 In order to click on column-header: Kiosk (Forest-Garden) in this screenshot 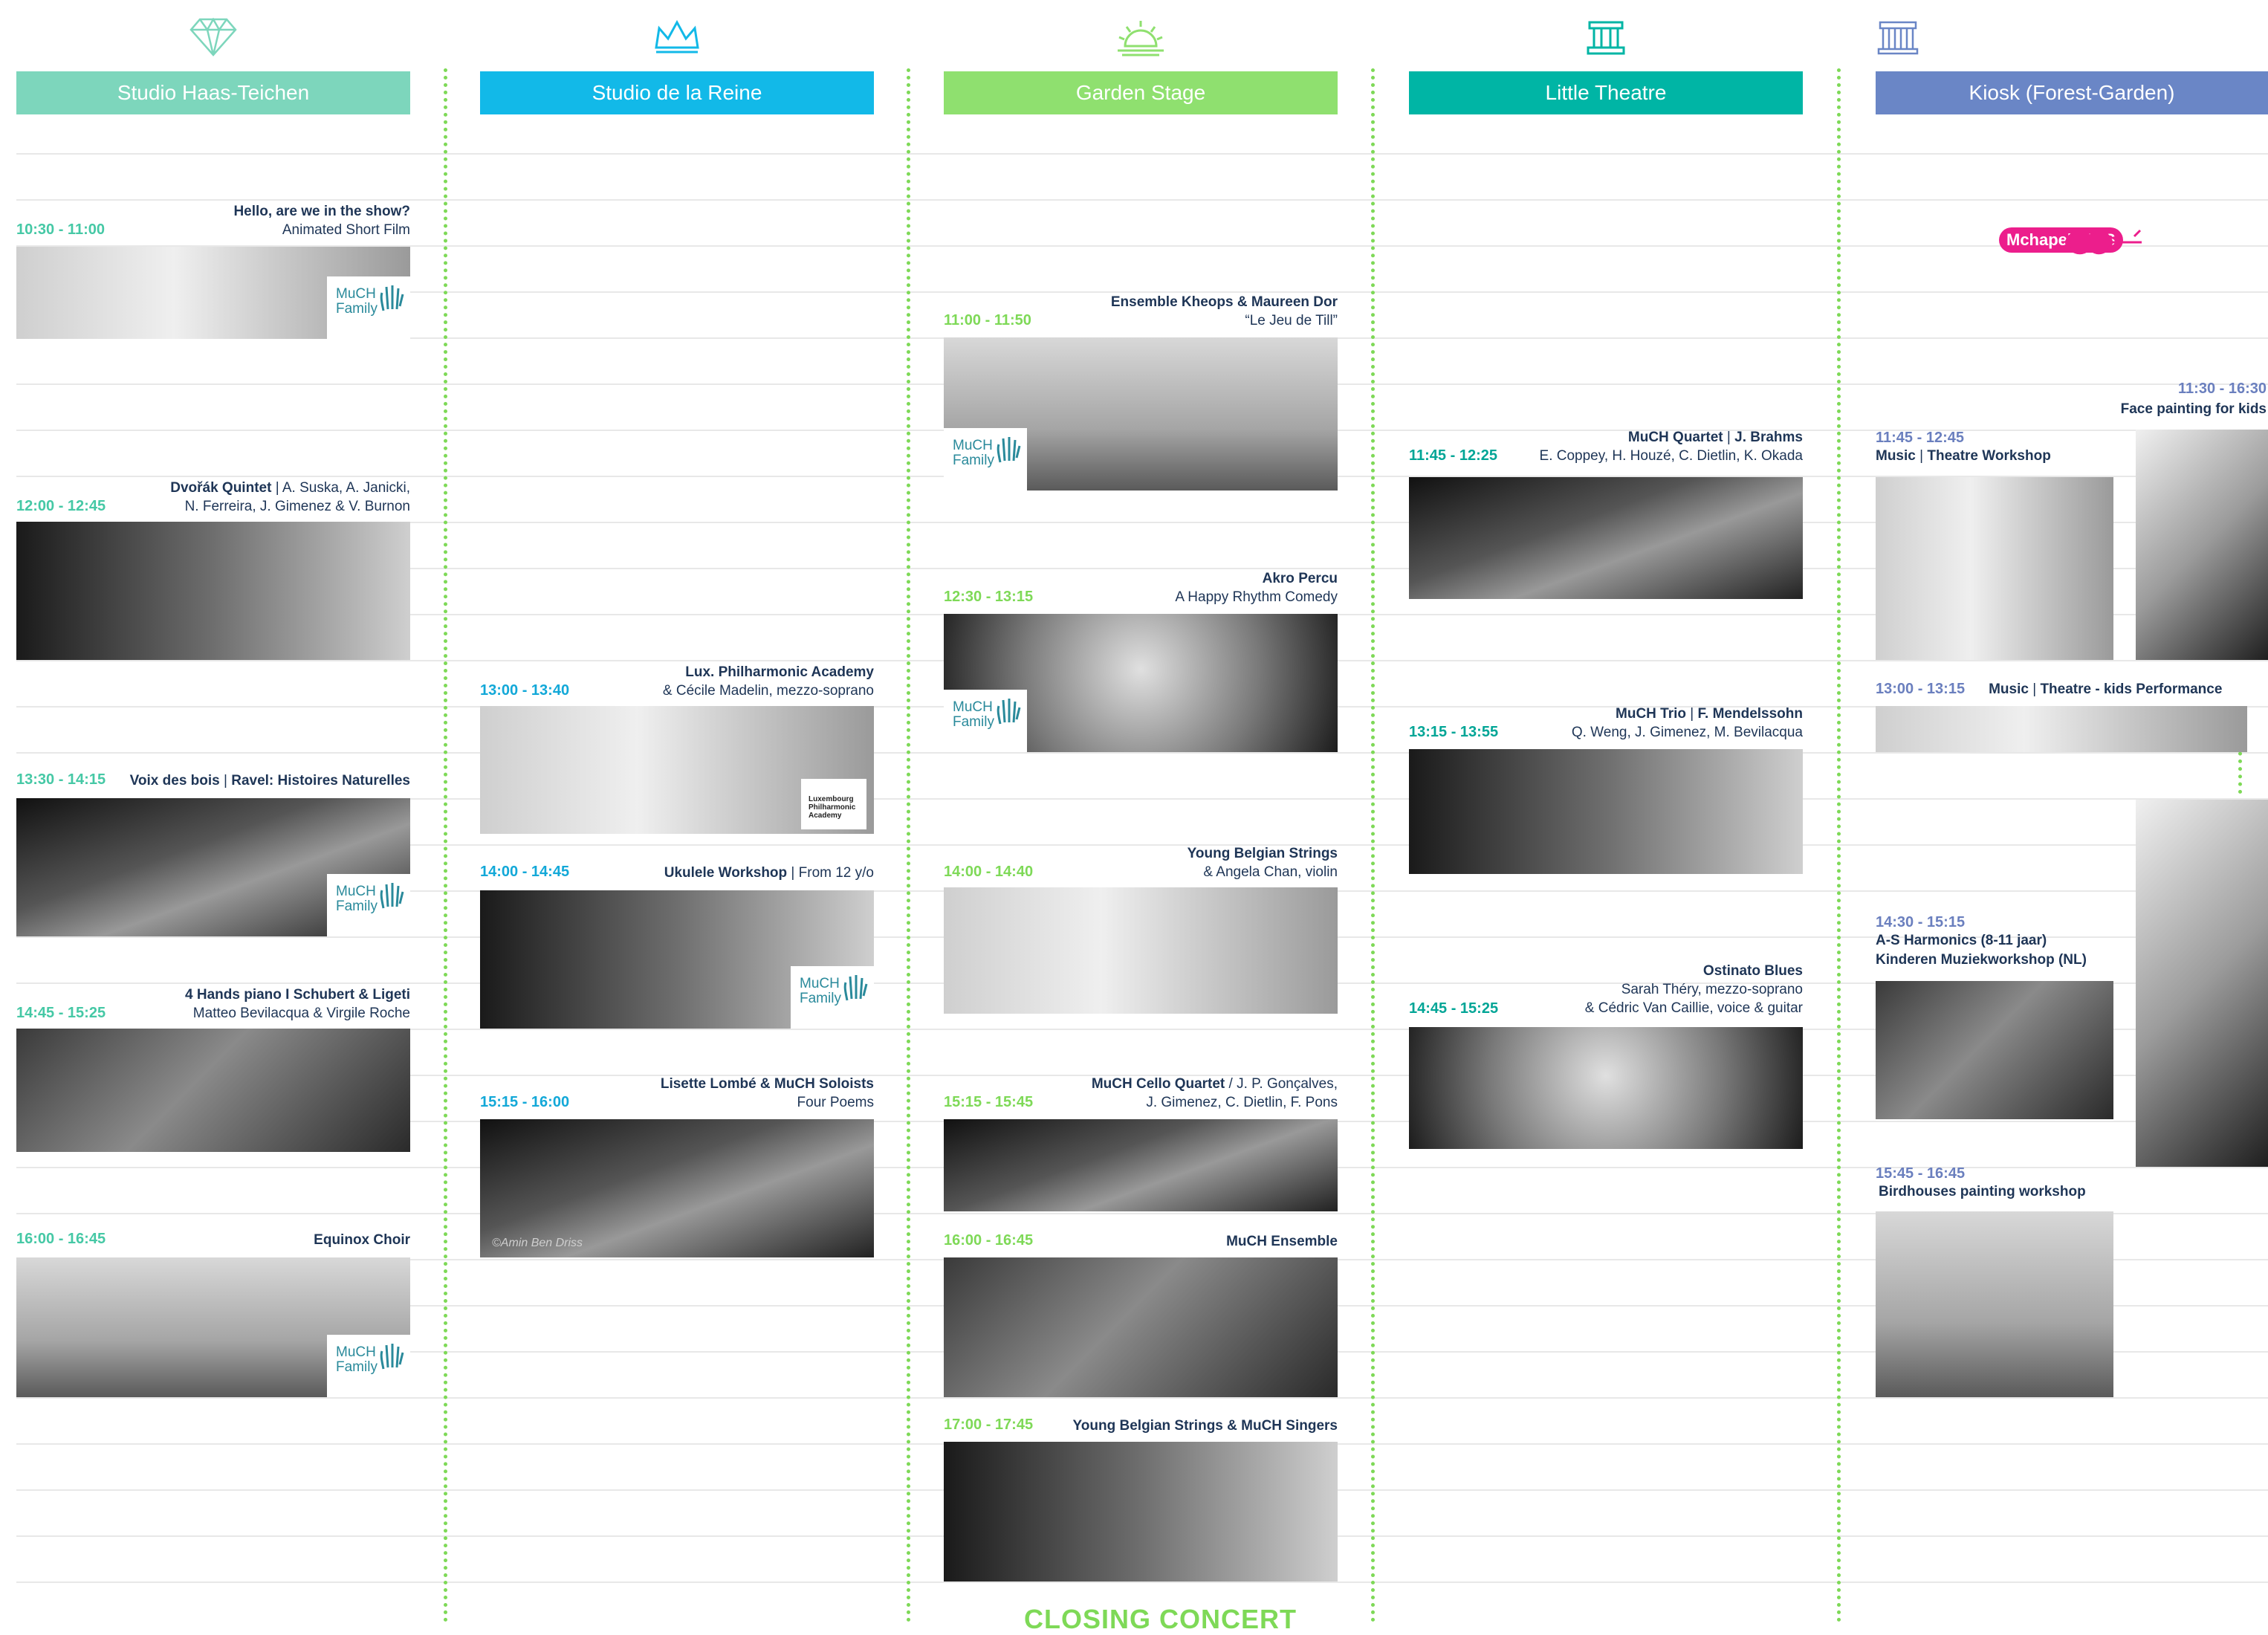, I will do `click(2072, 92)`.